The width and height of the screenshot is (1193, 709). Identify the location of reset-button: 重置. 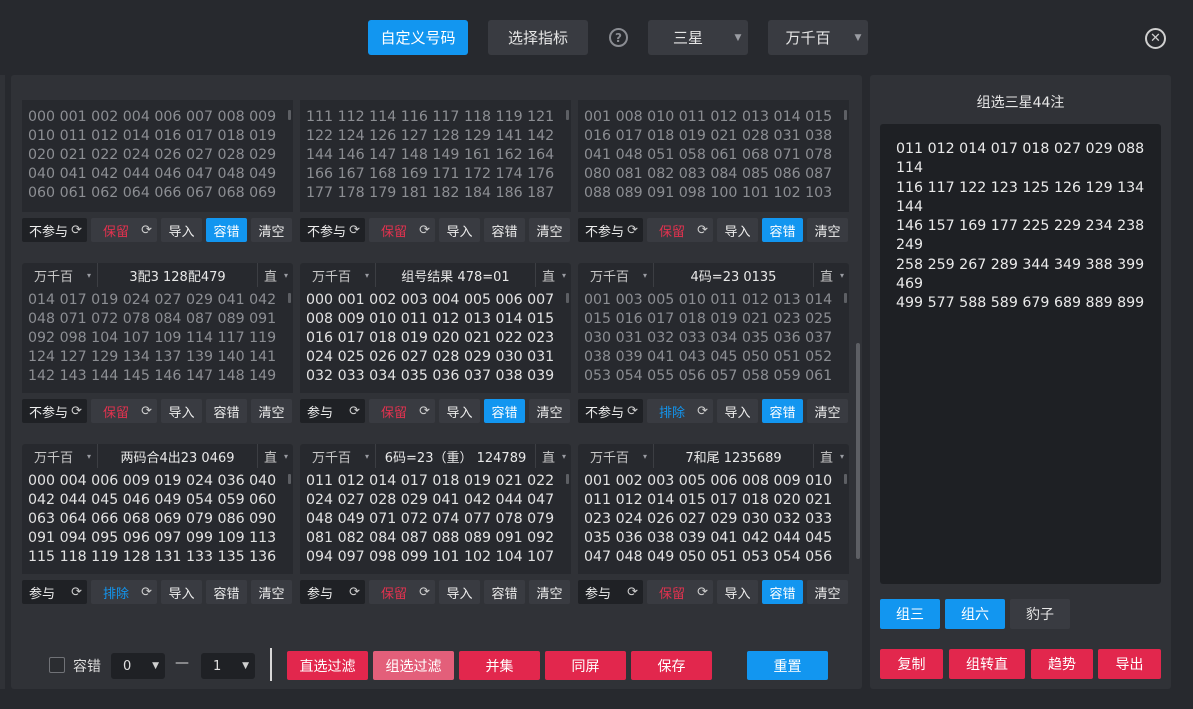
(787, 665).